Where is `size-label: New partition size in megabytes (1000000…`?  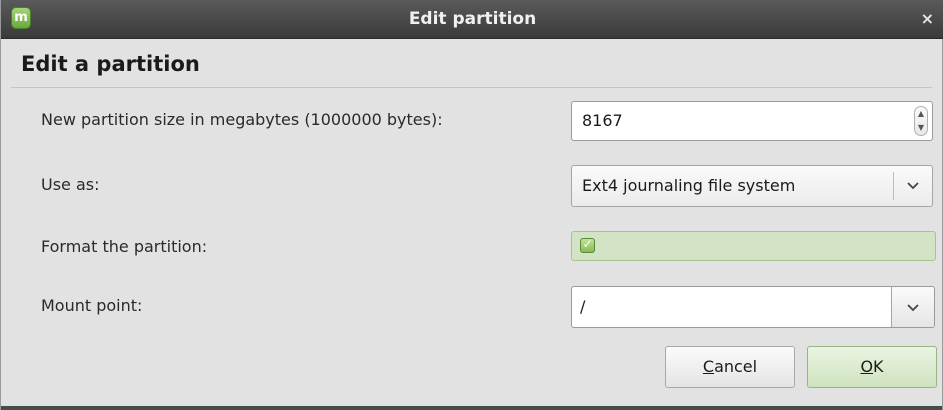 size-label: New partition size in megabytes (1000000… is located at coordinates (242, 119).